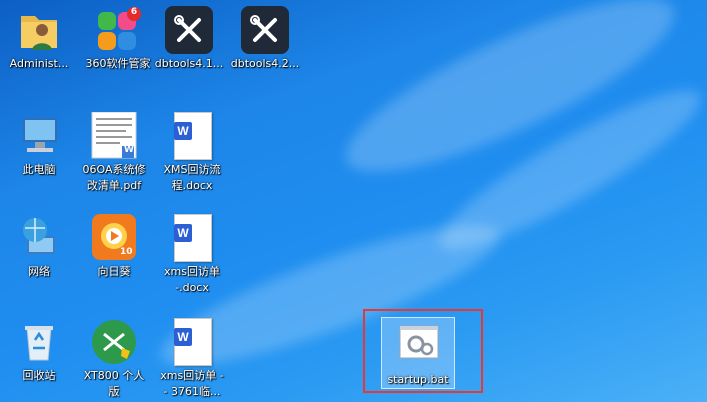  What do you see at coordinates (39, 238) in the screenshot?
I see `network-globe-icon` at bounding box center [39, 238].